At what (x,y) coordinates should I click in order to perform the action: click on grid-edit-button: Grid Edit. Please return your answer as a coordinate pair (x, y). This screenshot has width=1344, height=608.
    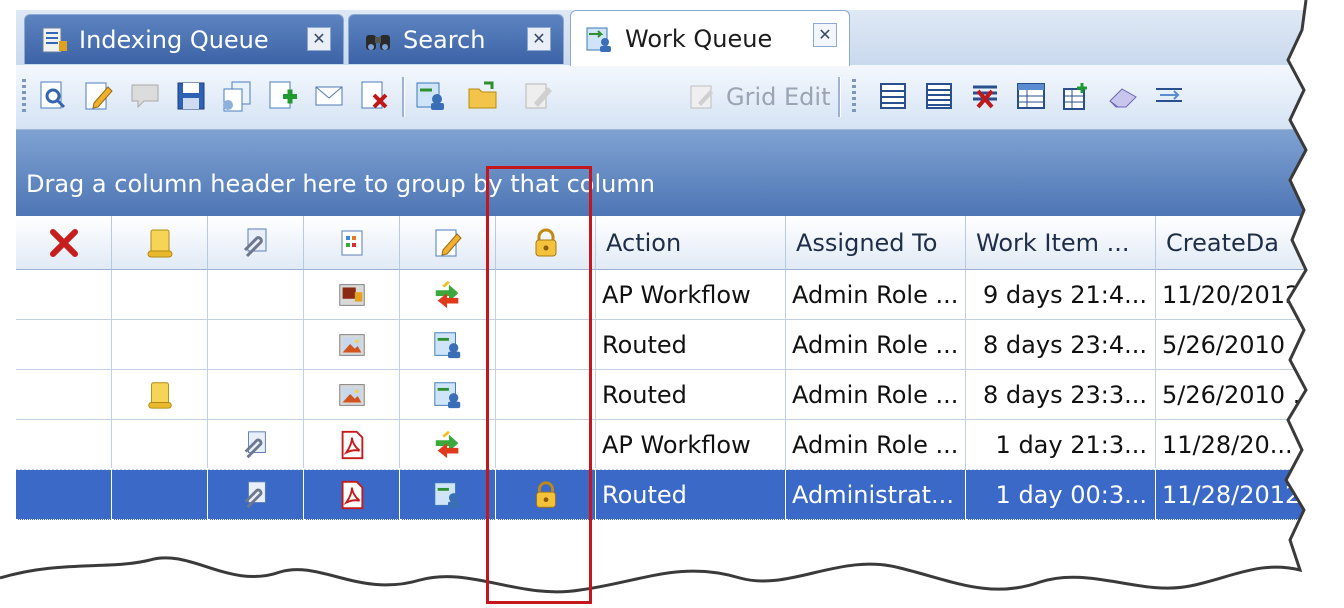
    Looking at the image, I should click on (759, 97).